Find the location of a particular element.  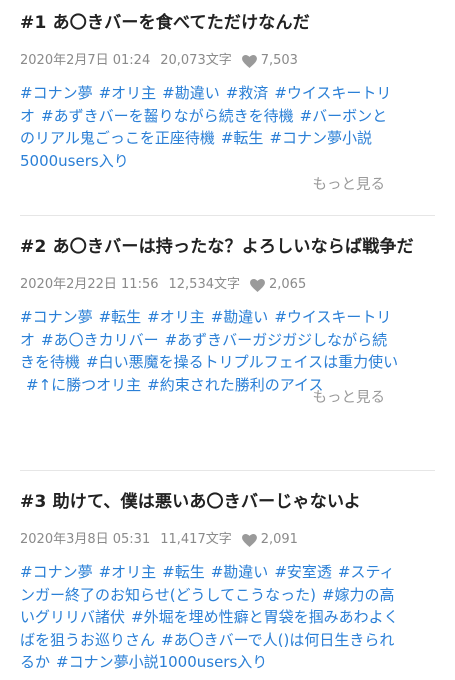

like-count: 2,091 is located at coordinates (279, 539).